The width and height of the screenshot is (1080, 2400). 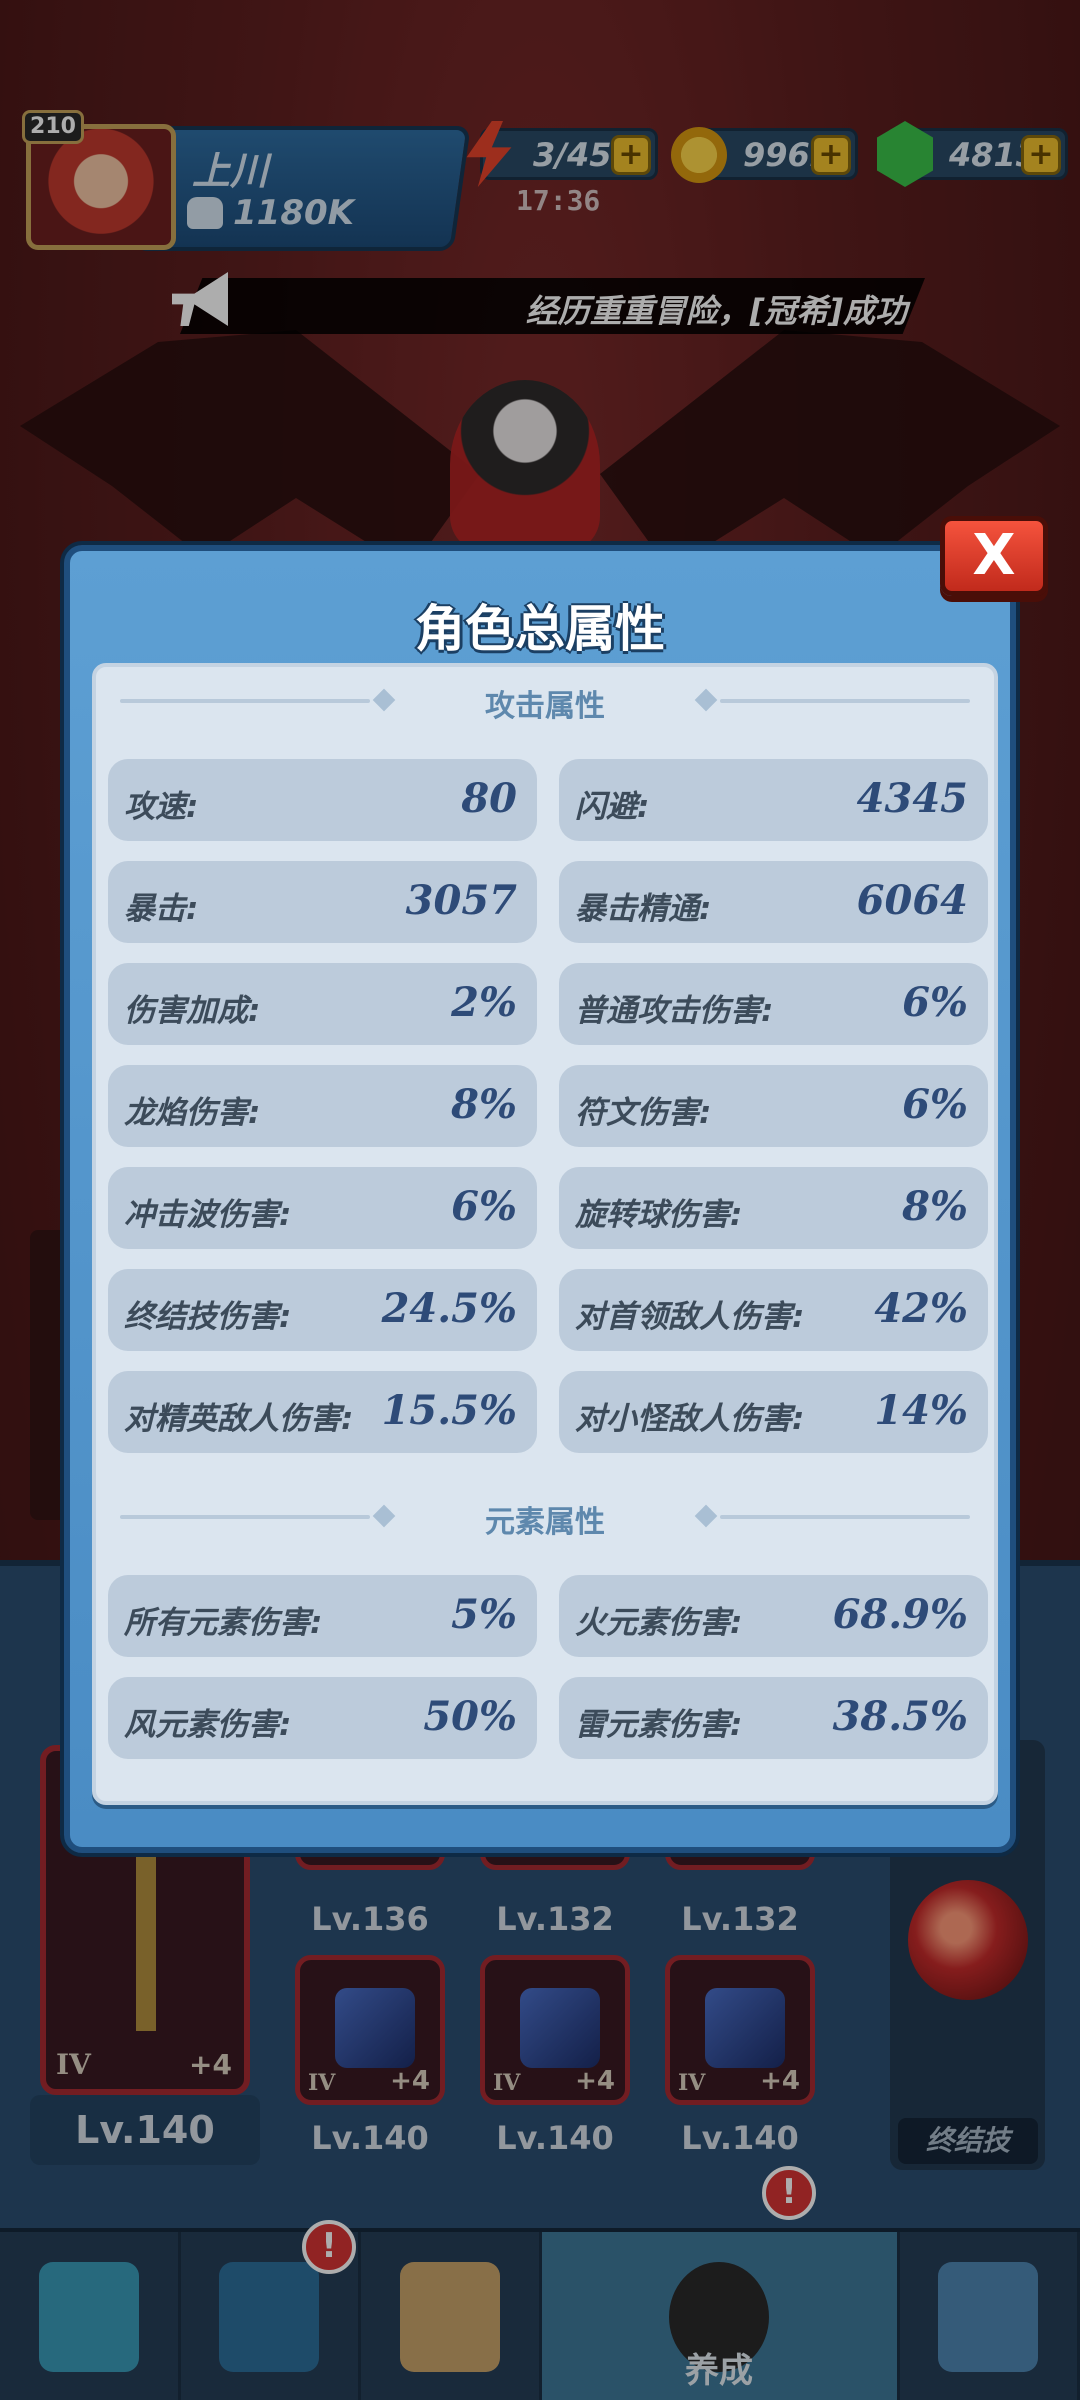 I want to click on stat-label: 风元素伤害:, so click(x=208, y=1725).